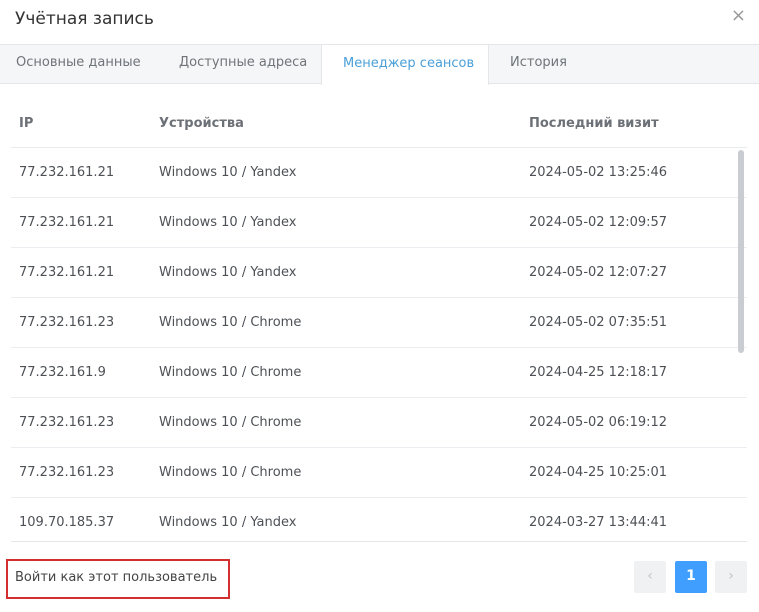 The width and height of the screenshot is (759, 612). What do you see at coordinates (598, 322) in the screenshot?
I see `cell-last-visit: 2024-05-02 07:35:51` at bounding box center [598, 322].